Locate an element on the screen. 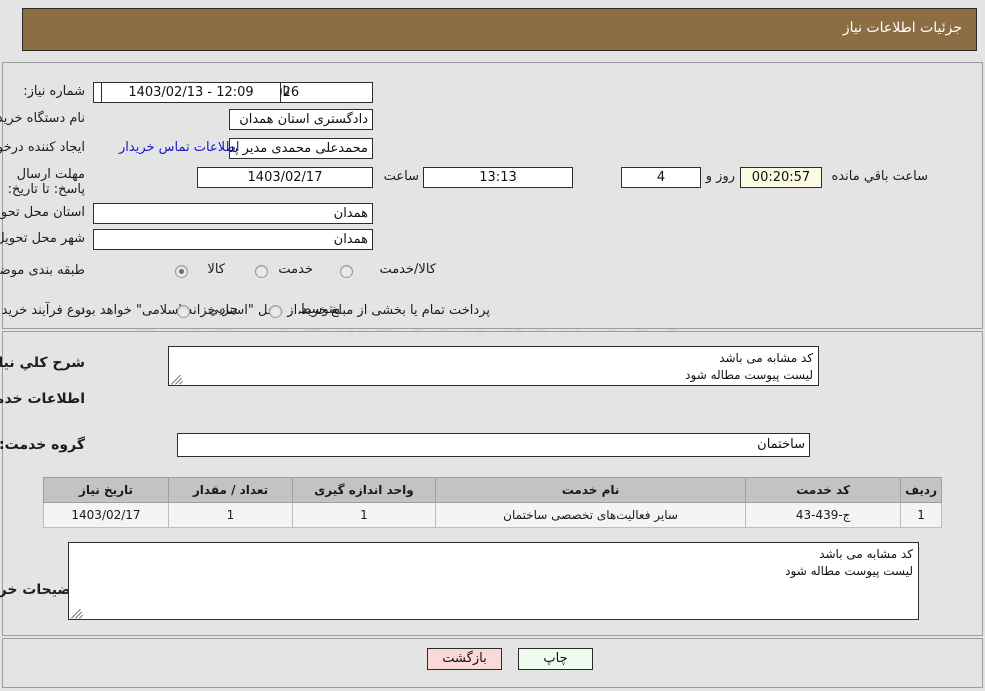 The width and height of the screenshot is (985, 691). back-button: بازگشت is located at coordinates (464, 659).